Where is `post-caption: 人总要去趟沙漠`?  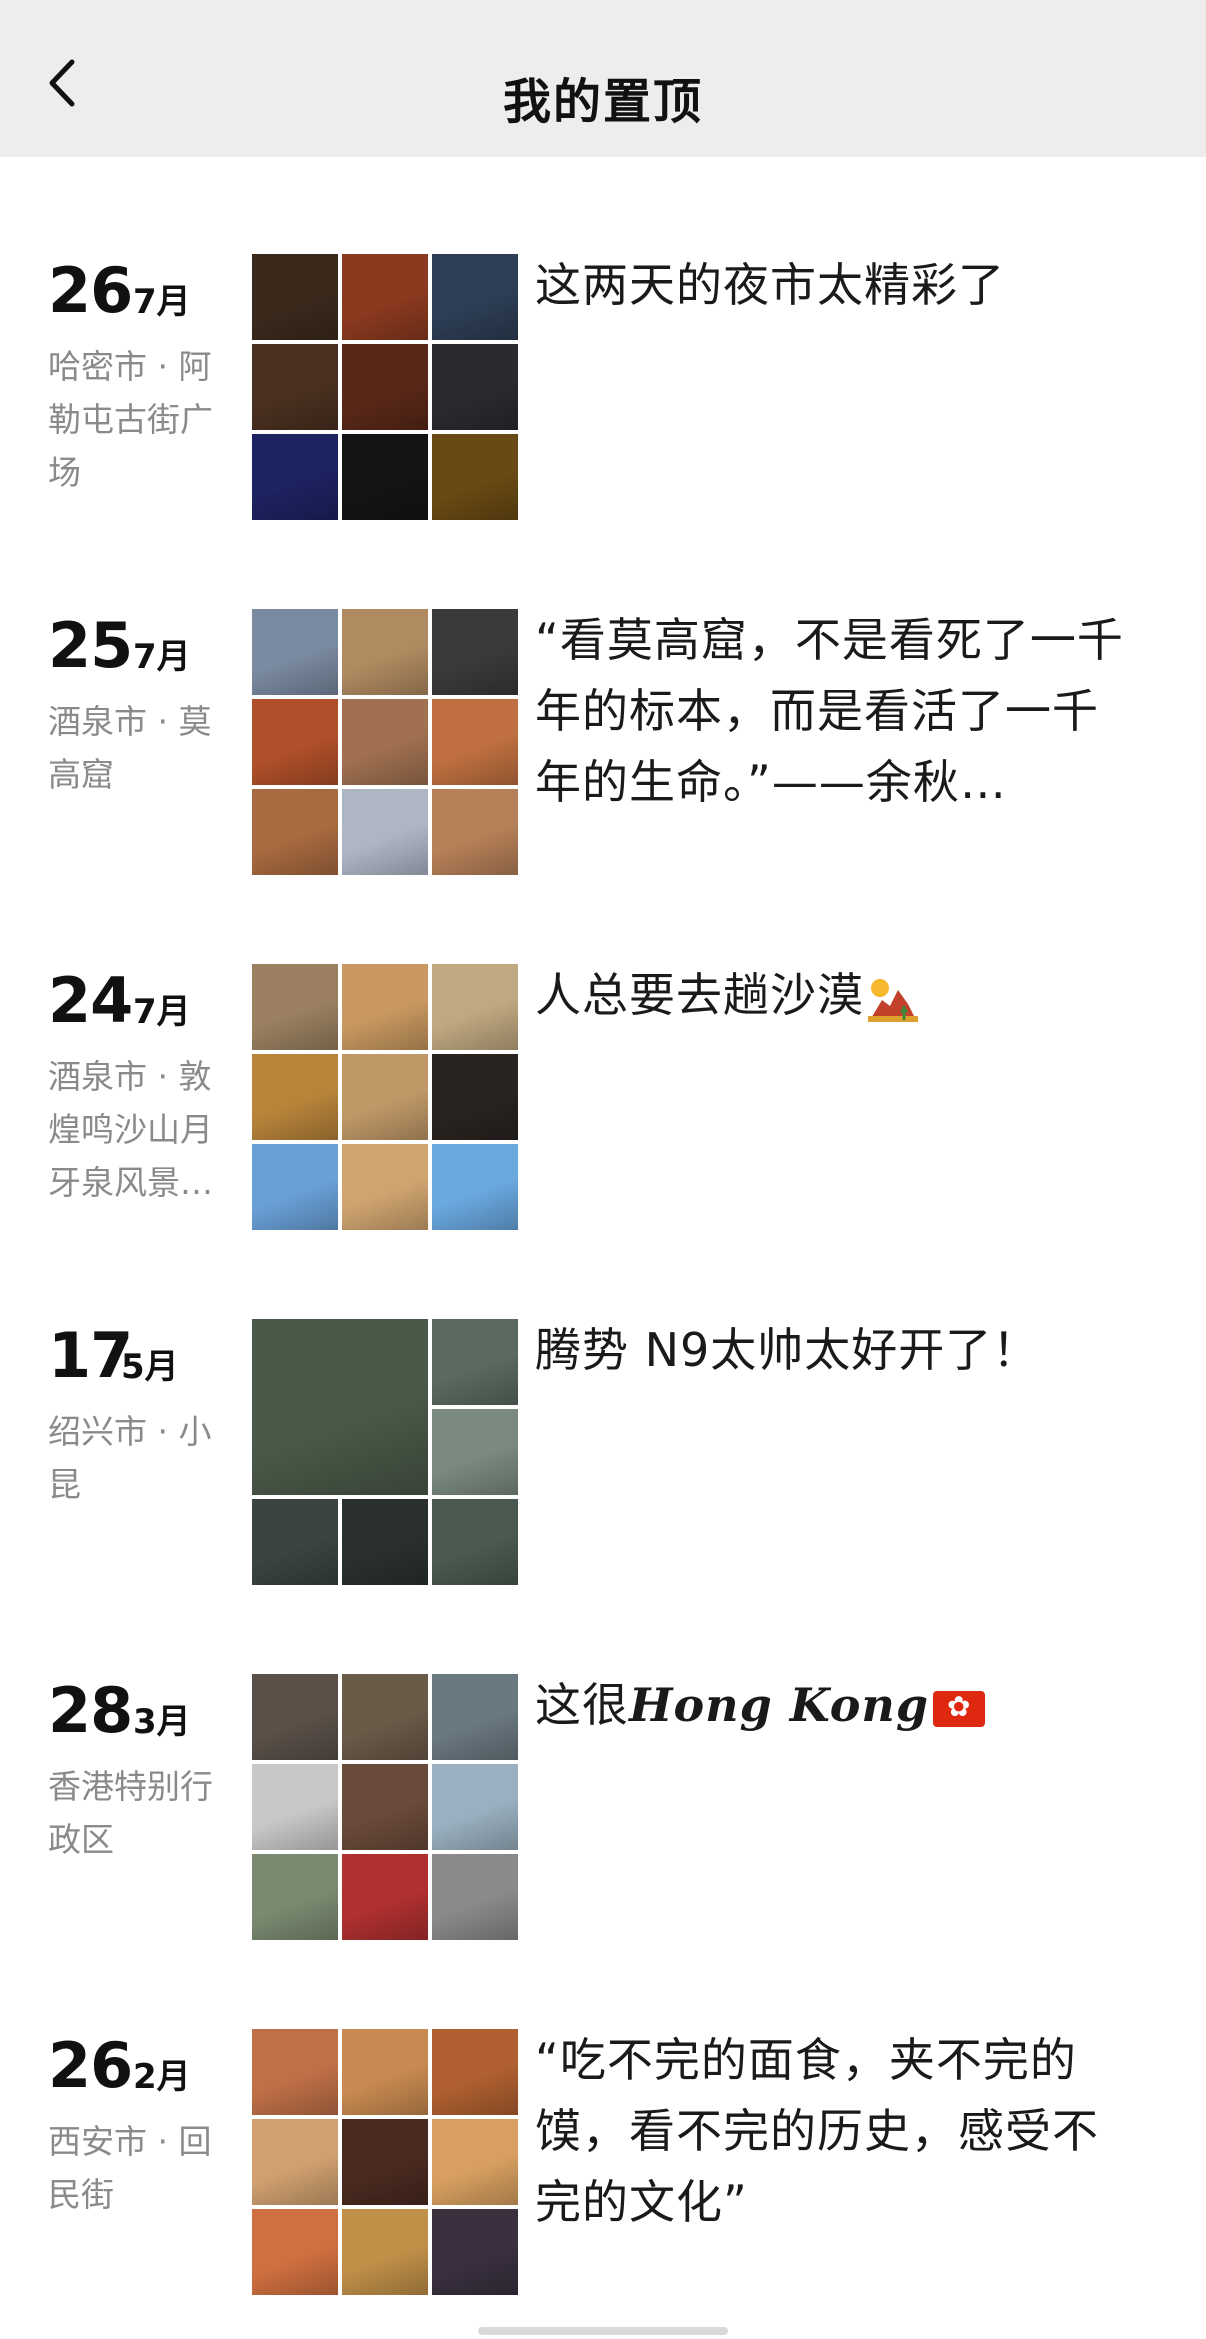 post-caption: 人总要去趟沙漠 is located at coordinates (835, 995).